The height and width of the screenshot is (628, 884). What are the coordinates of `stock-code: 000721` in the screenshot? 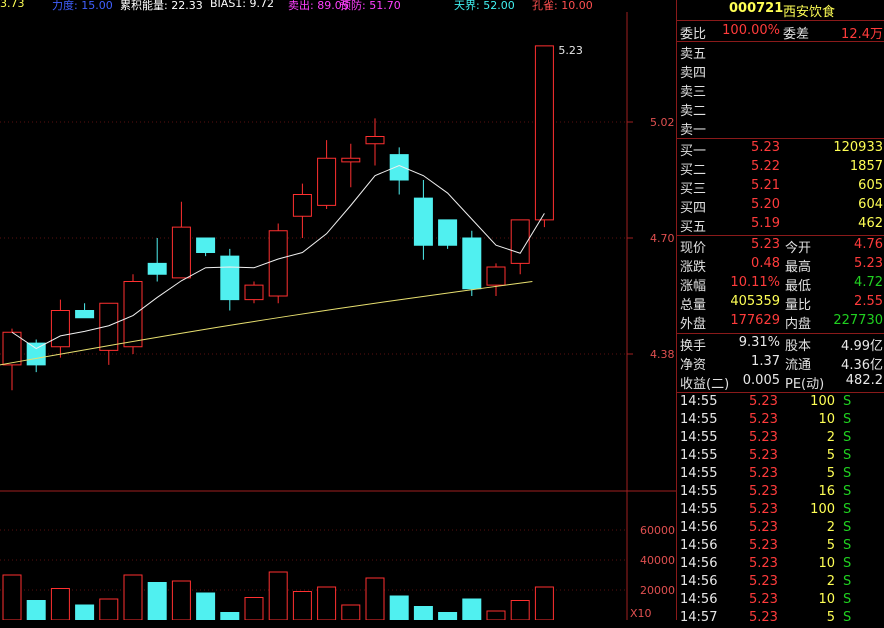 It's located at (756, 8).